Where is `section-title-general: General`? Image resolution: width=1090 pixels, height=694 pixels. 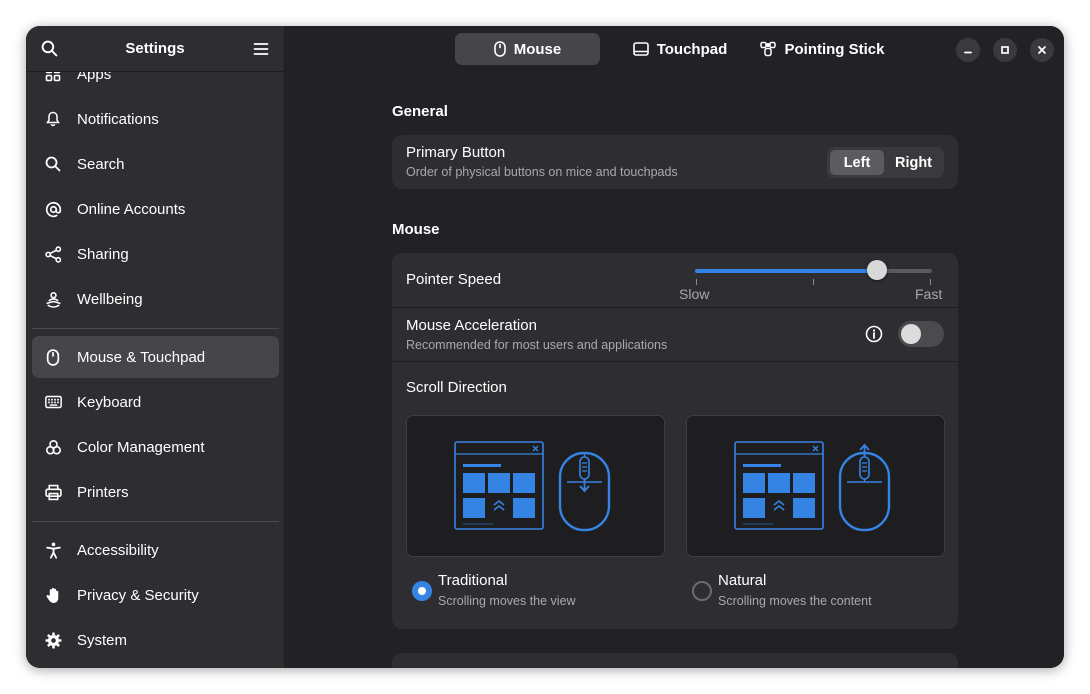
section-title-general: General is located at coordinates (420, 111).